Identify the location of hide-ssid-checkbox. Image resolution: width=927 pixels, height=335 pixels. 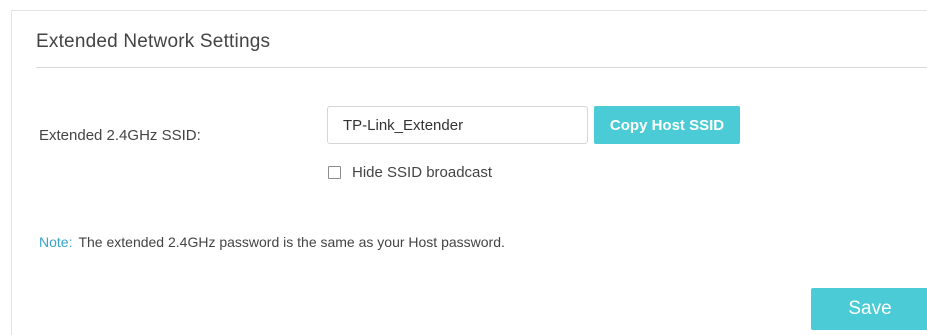
(334, 172).